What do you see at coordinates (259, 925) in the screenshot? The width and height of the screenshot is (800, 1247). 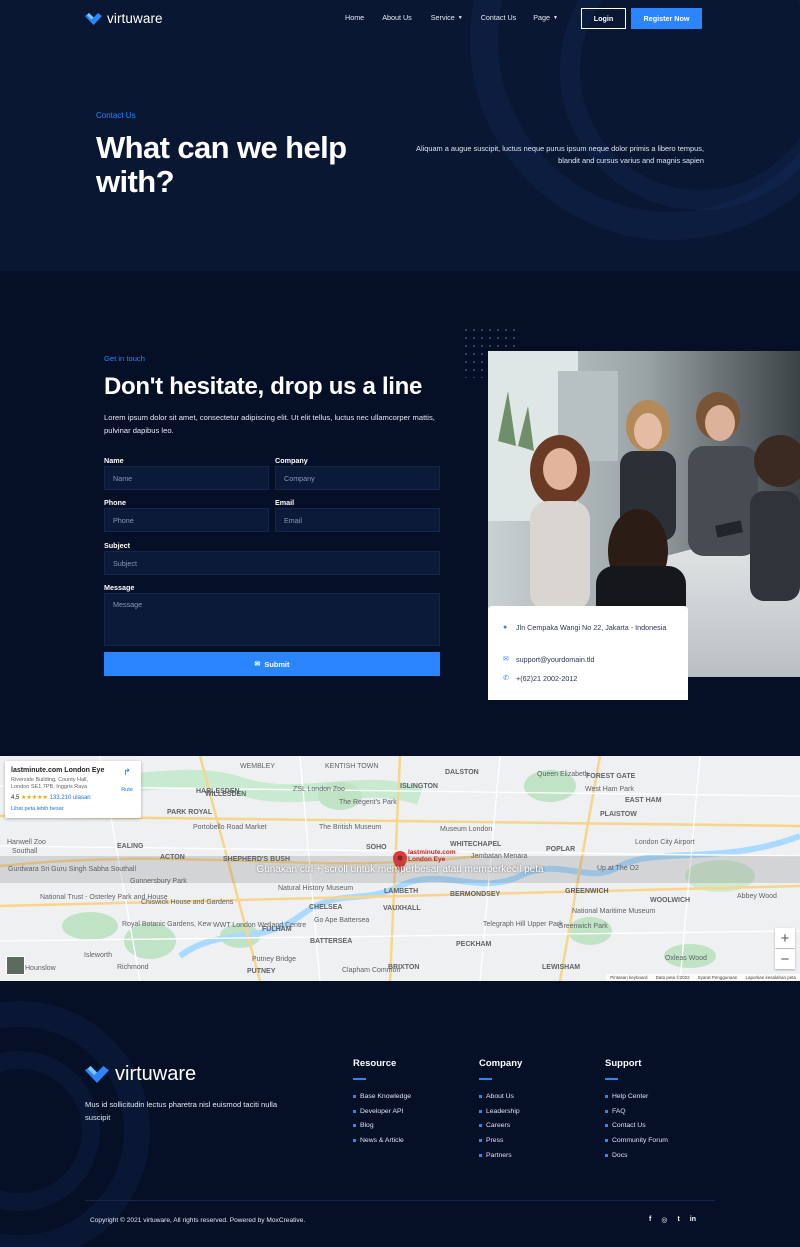 I see `svg-text: WWT London Wetland Centre` at bounding box center [259, 925].